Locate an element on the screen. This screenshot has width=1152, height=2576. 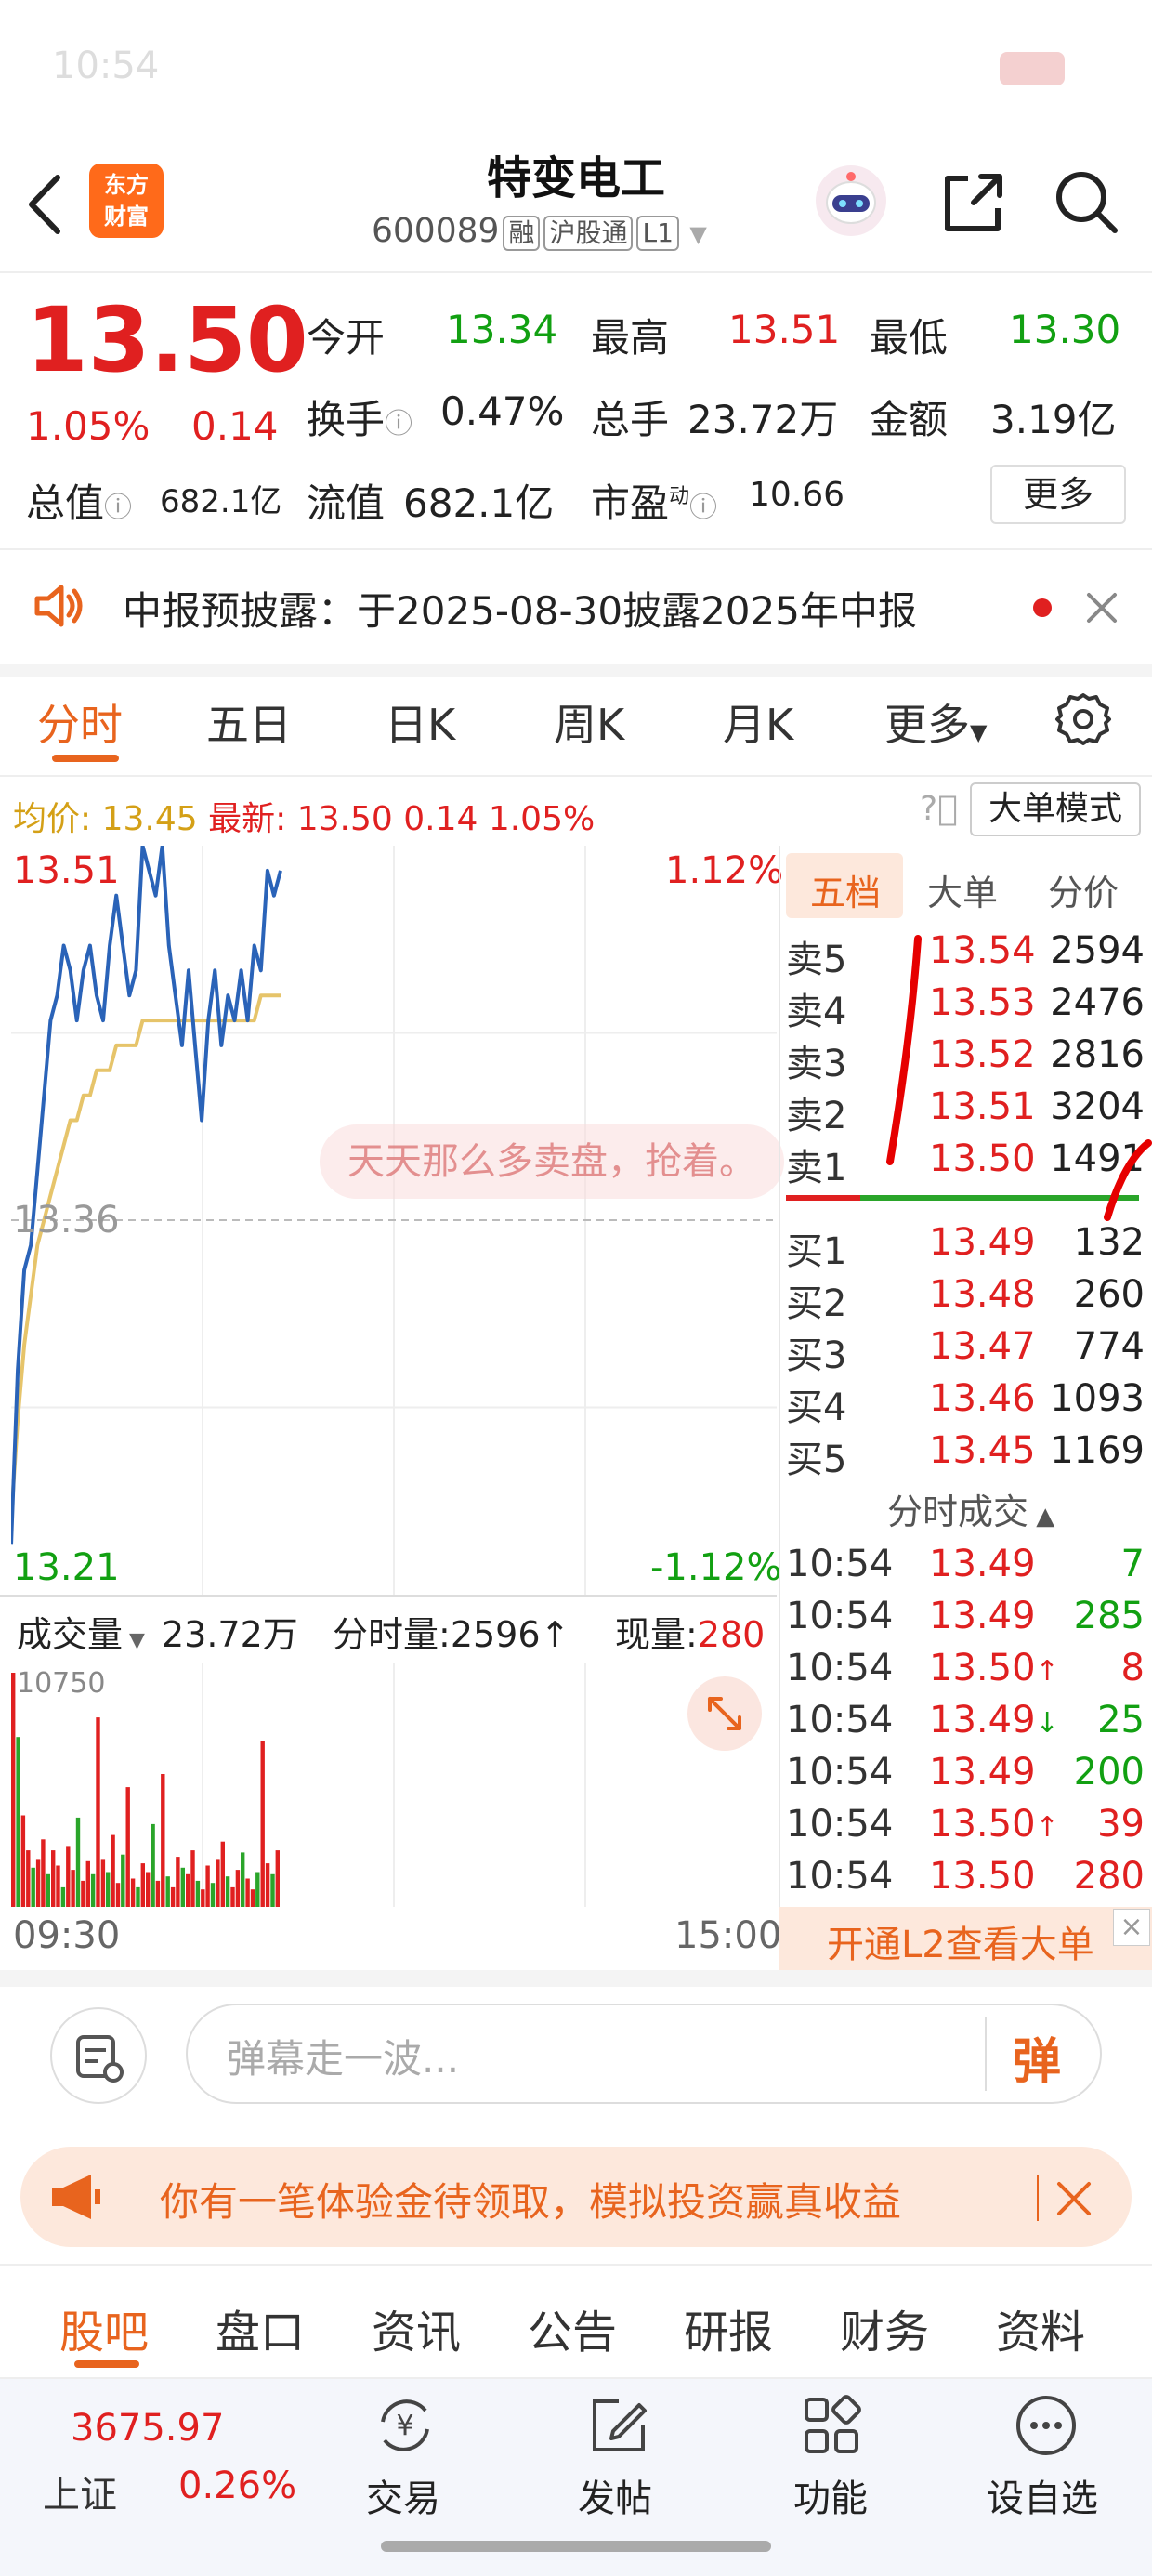
stock-code: 600089 is located at coordinates (436, 231).